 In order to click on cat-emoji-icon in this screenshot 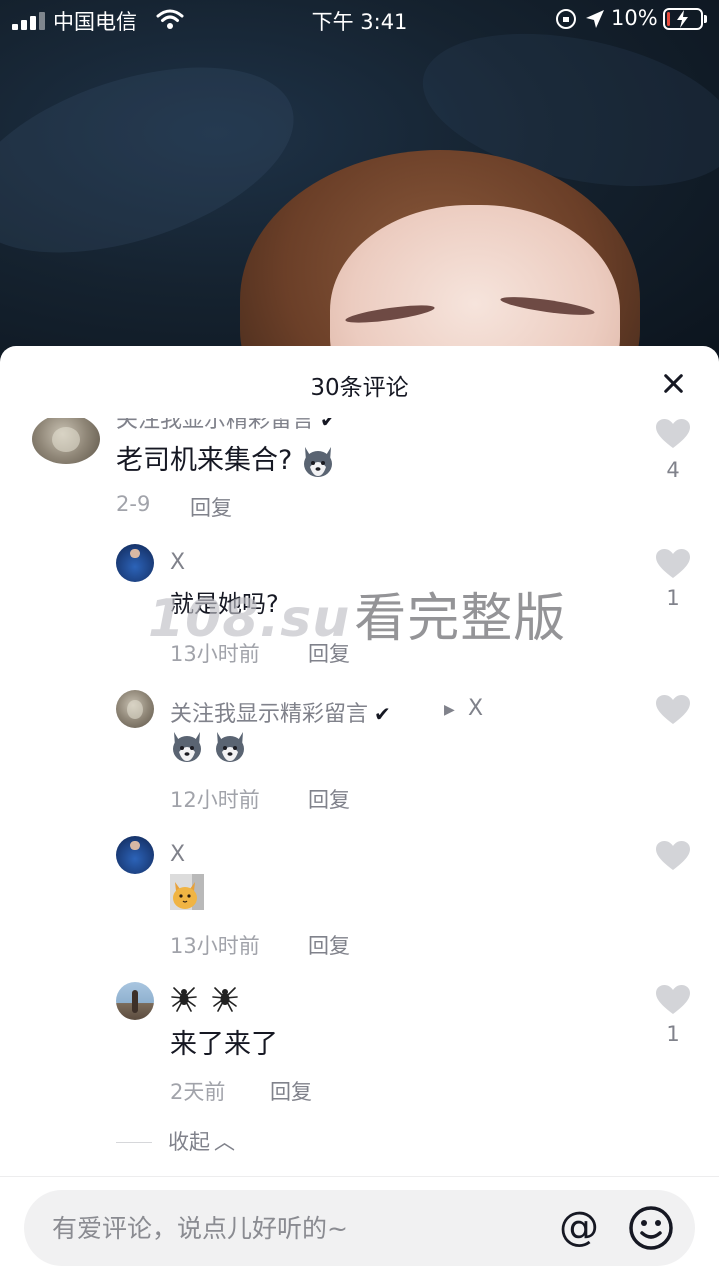, I will do `click(187, 892)`.